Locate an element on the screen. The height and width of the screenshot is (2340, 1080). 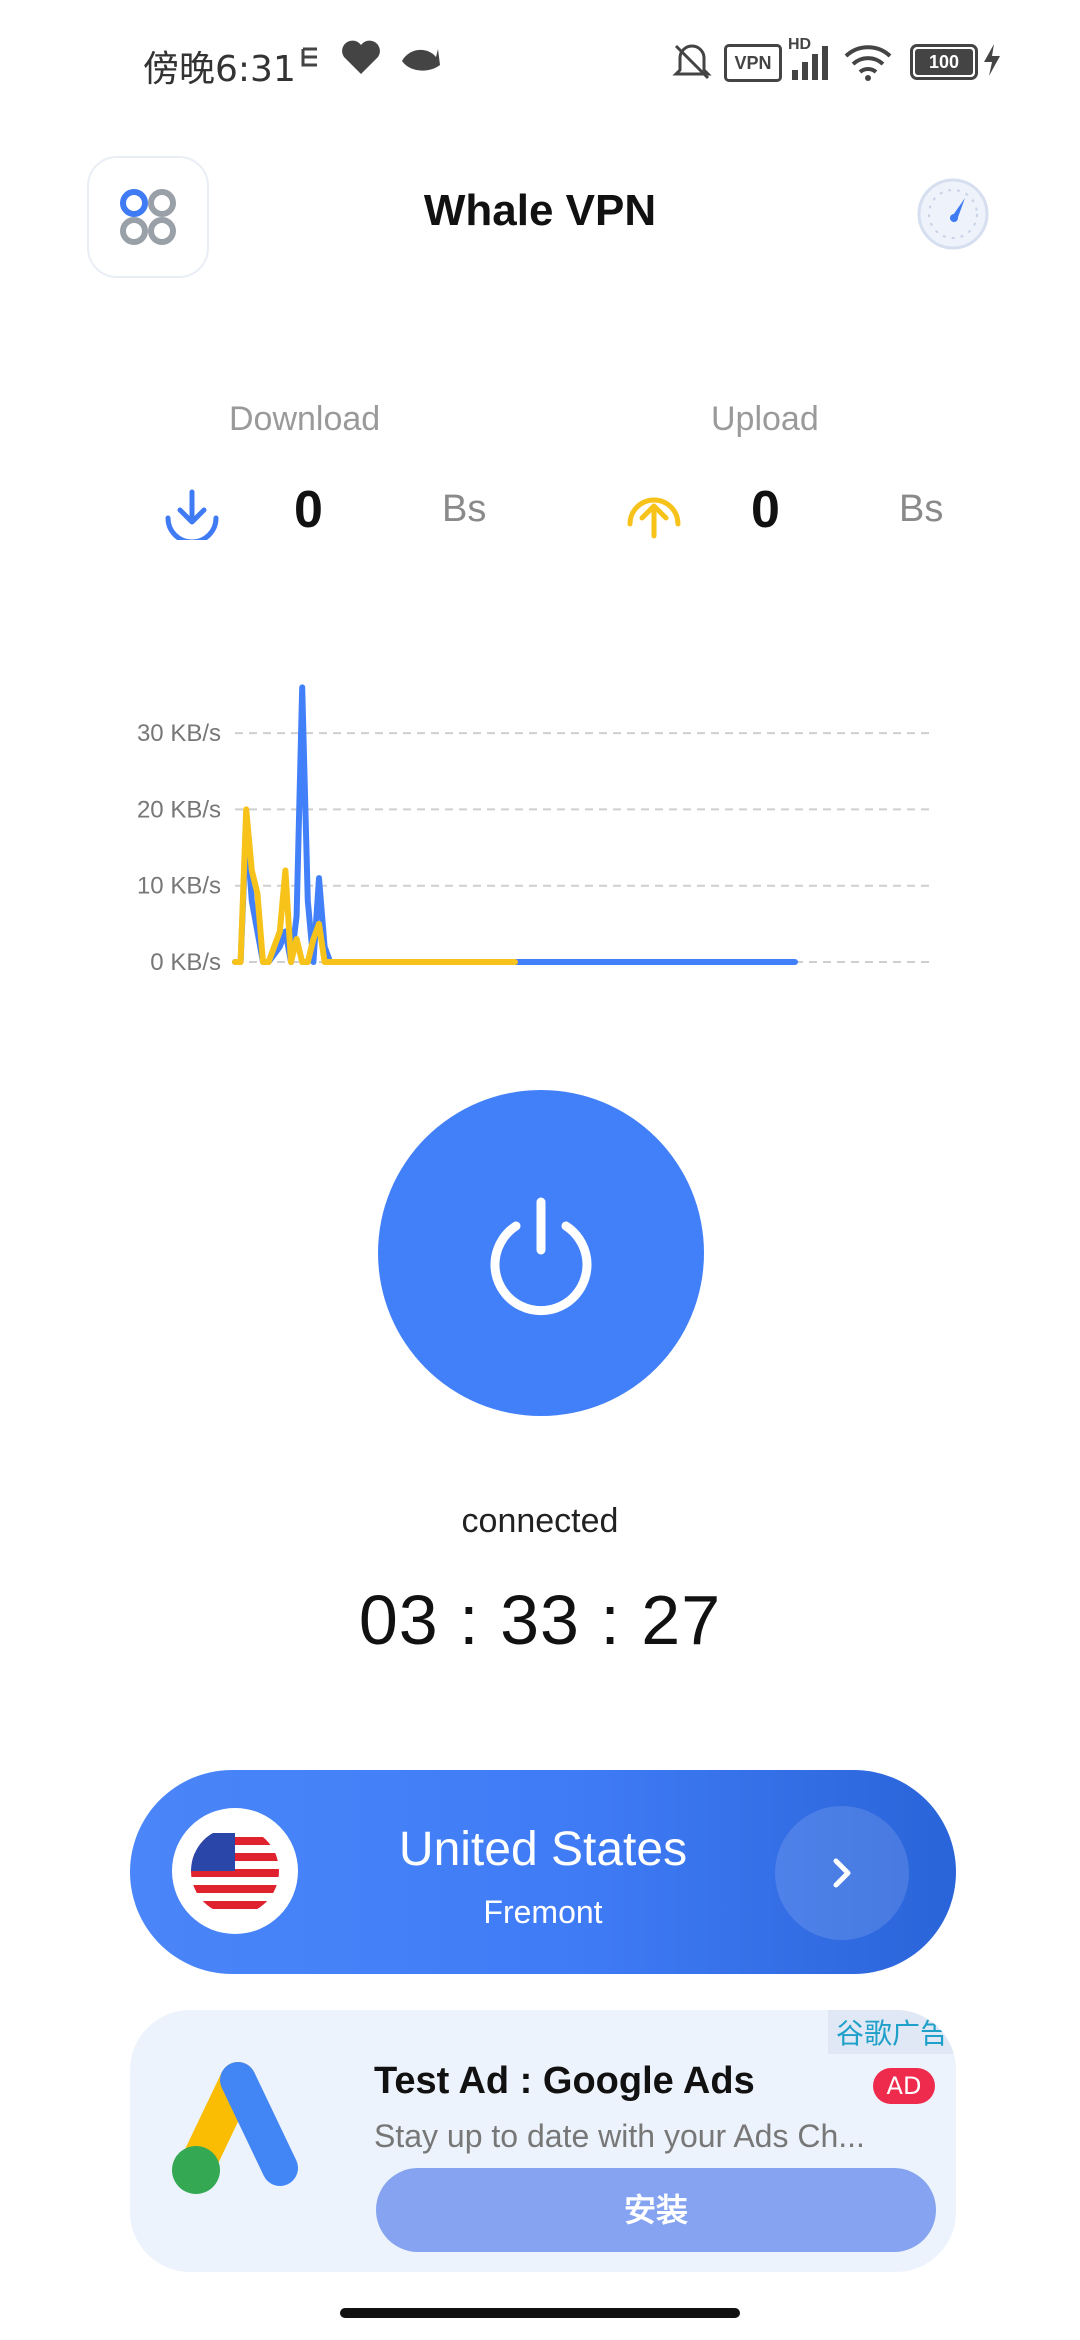
chevron-right-icon is located at coordinates (842, 1873).